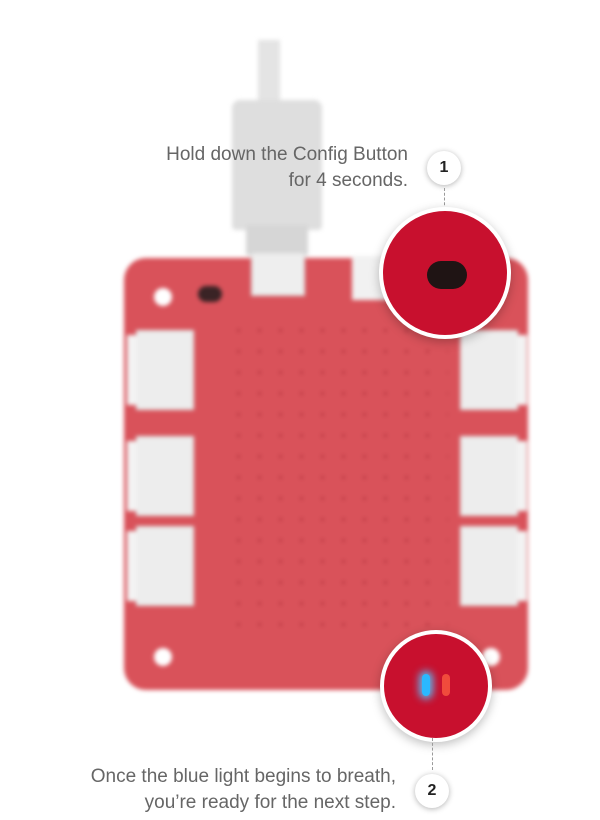 This screenshot has height=820, width=600. What do you see at coordinates (210, 294) in the screenshot?
I see `reset-button` at bounding box center [210, 294].